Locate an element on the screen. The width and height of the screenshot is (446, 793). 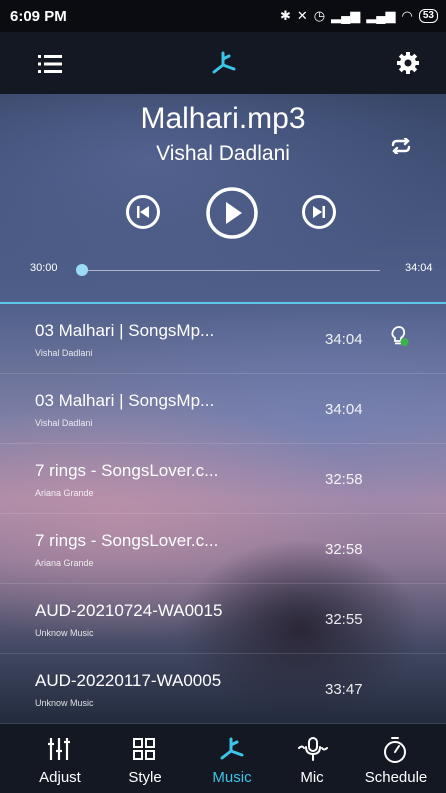
mute-icon: ✕ is located at coordinates (302, 15).